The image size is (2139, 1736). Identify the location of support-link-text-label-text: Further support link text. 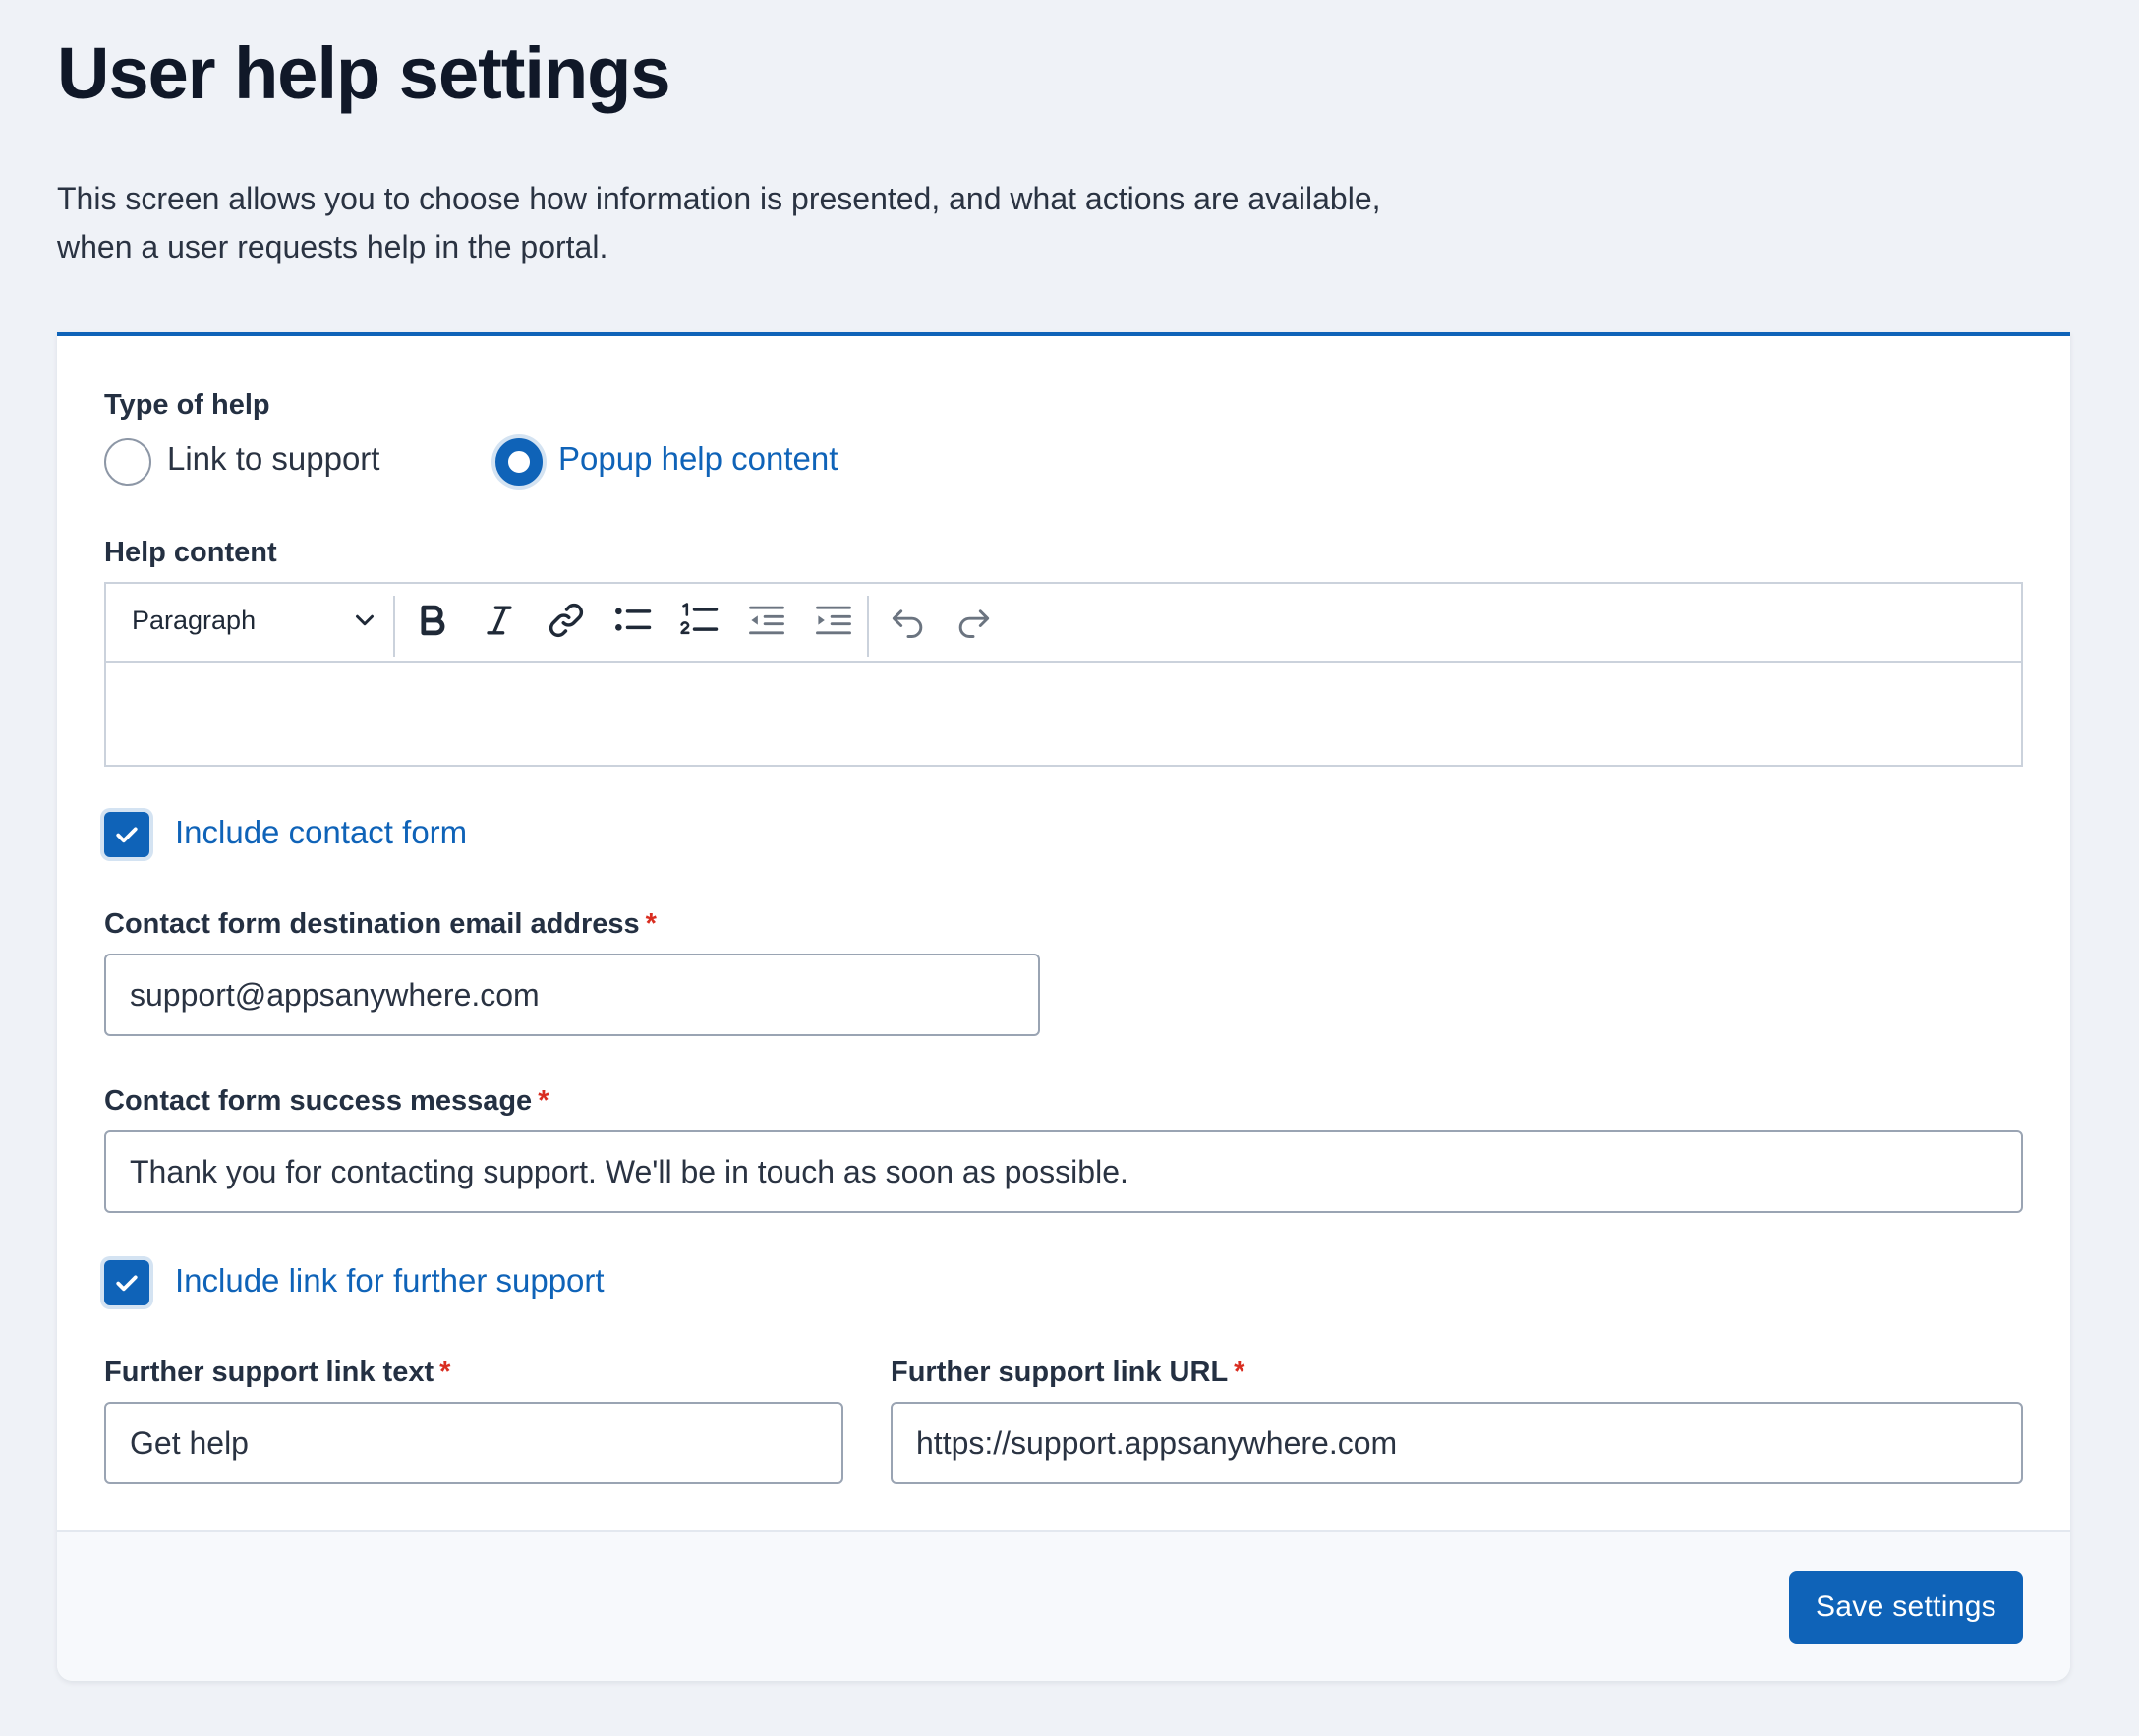
(269, 1372).